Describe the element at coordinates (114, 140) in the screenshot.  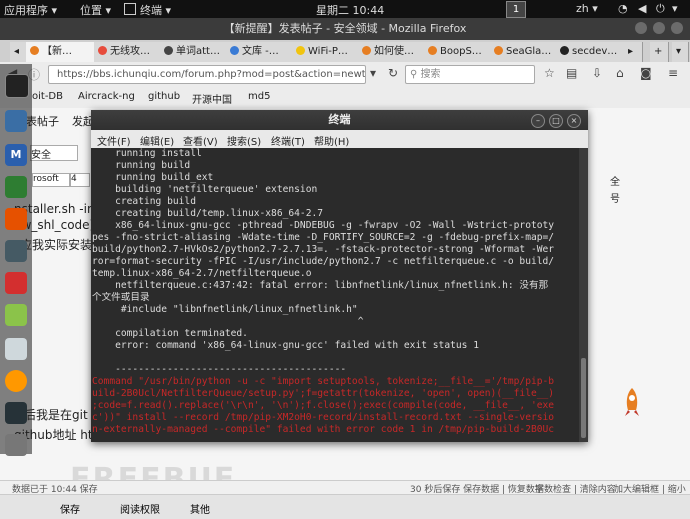
I see `menu-file: 文件(F)` at that location.